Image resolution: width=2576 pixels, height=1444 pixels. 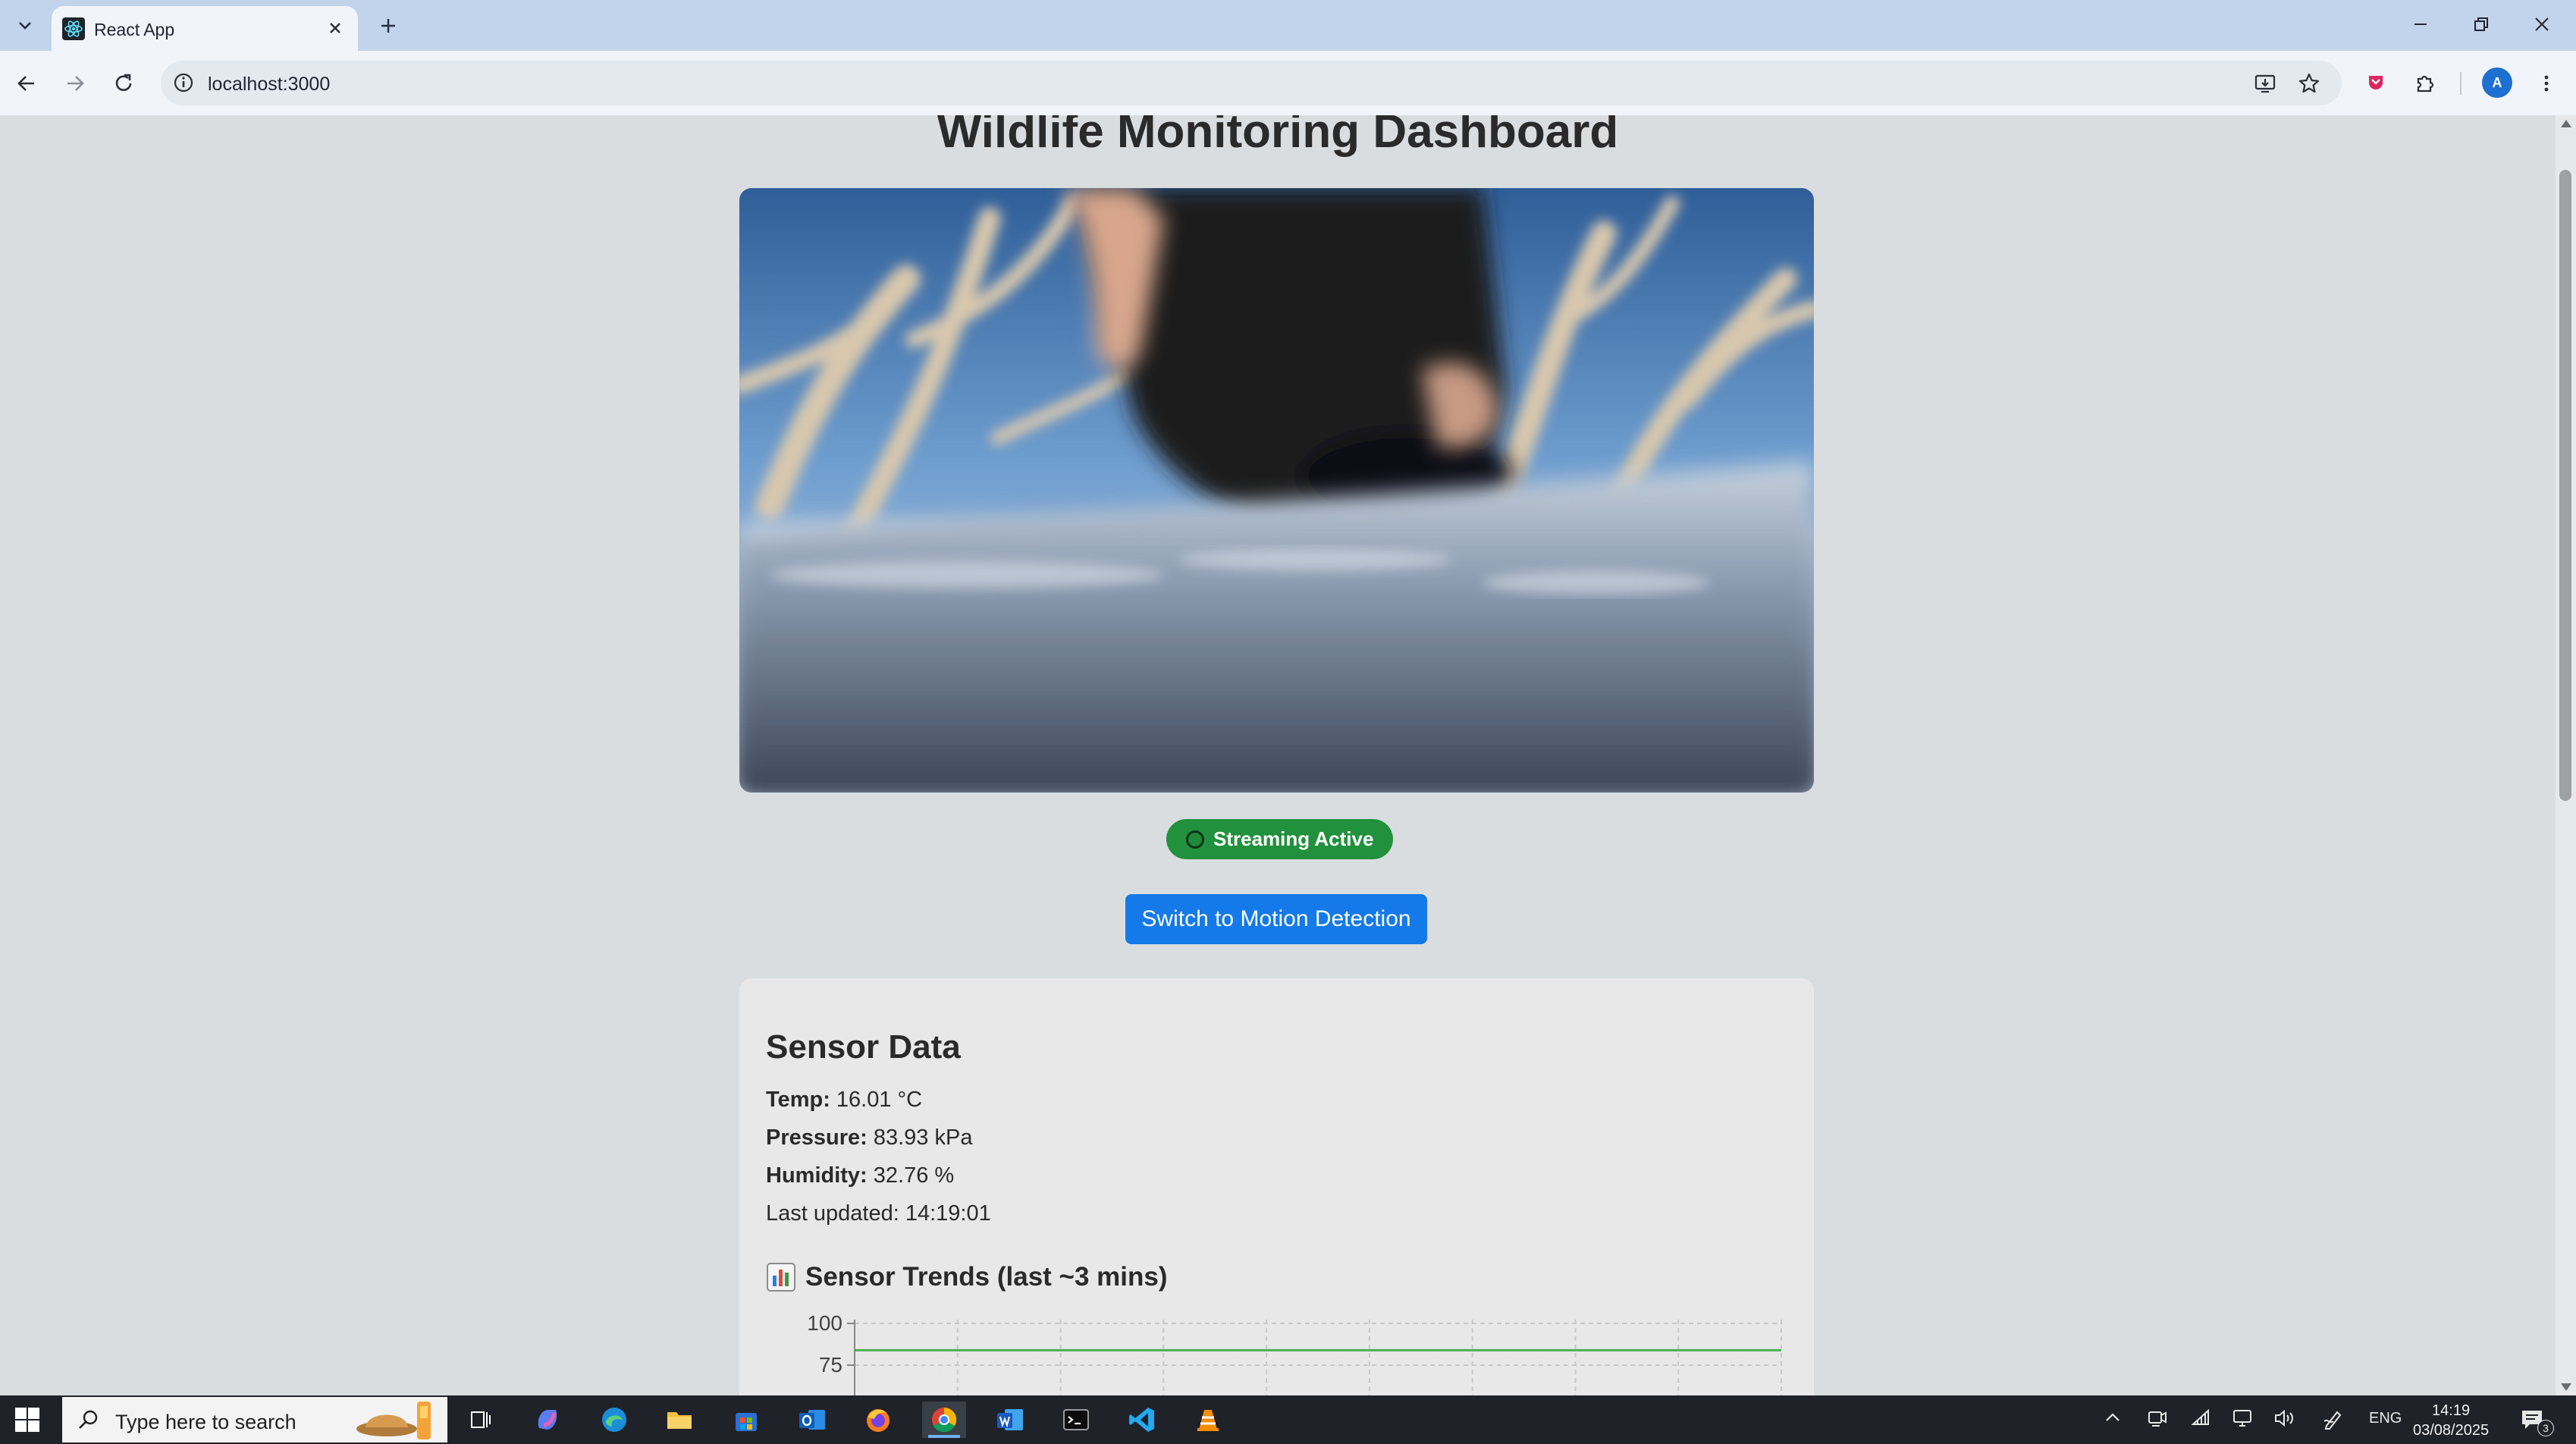 I want to click on pressure-label: Pressure:, so click(x=817, y=1137).